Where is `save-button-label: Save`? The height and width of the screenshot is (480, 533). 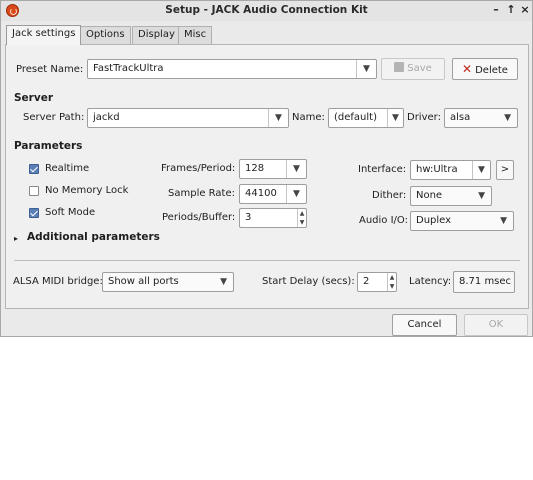
save-button-label: Save is located at coordinates (419, 68).